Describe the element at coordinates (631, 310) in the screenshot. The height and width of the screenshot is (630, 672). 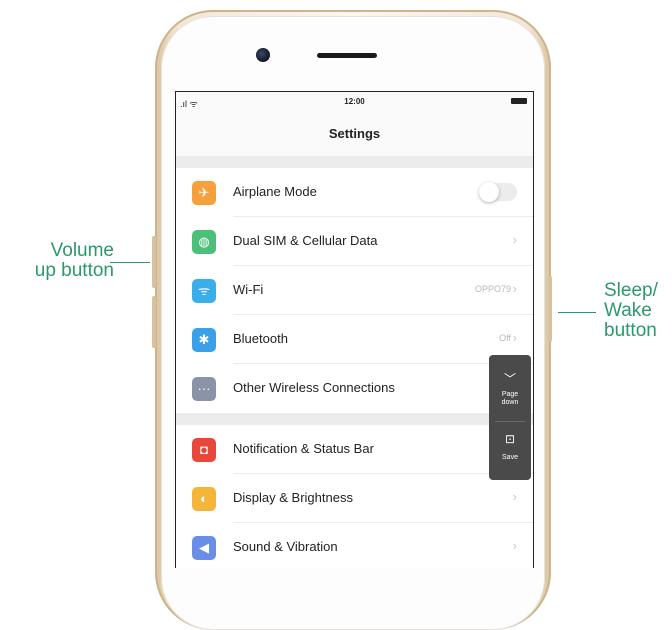
I see `sleep-wake-annotation: Sleep/ Wake button` at that location.